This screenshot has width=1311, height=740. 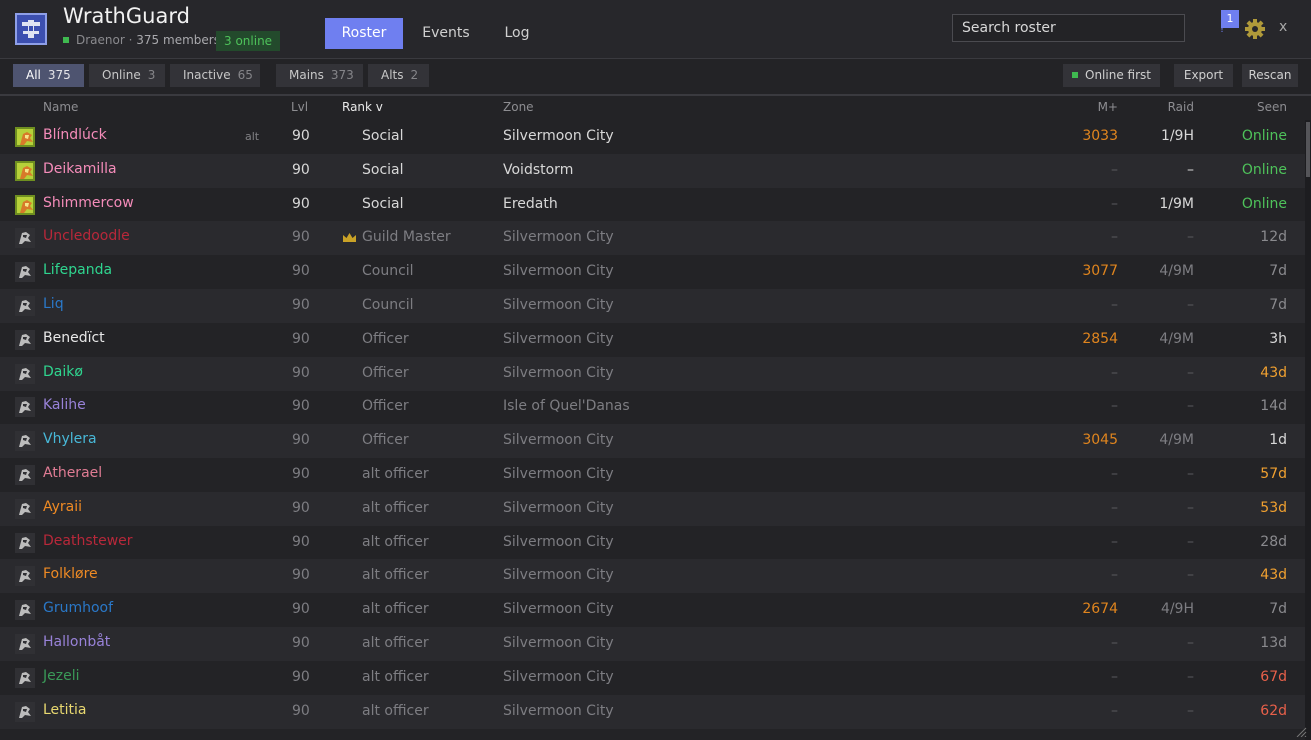 I want to click on member-rank: Social, so click(x=383, y=136).